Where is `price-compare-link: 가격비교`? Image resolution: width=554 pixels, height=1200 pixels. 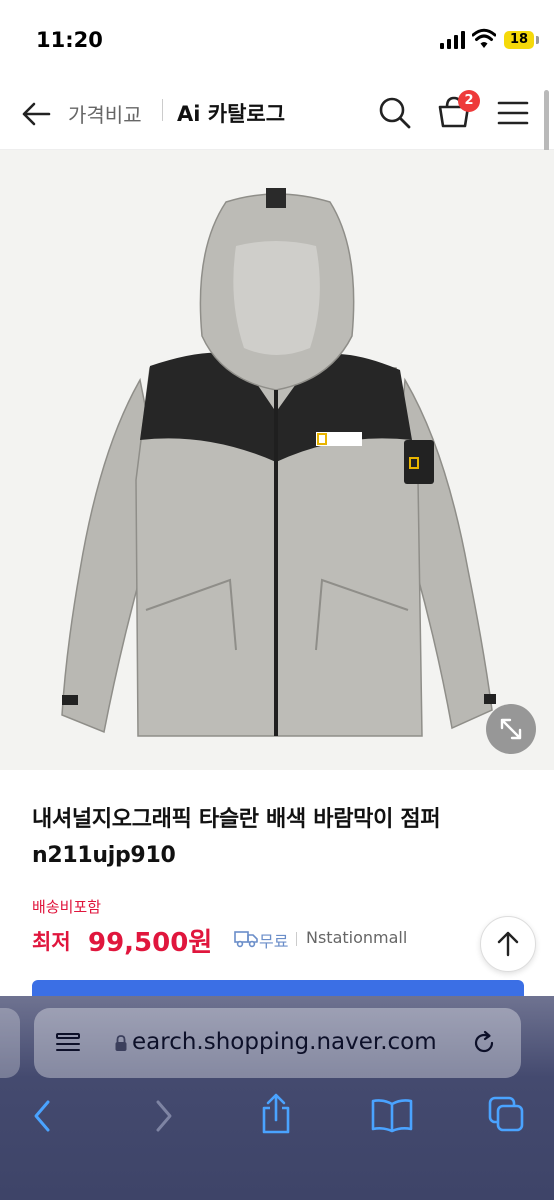
price-compare-link: 가격비교 is located at coordinates (105, 113).